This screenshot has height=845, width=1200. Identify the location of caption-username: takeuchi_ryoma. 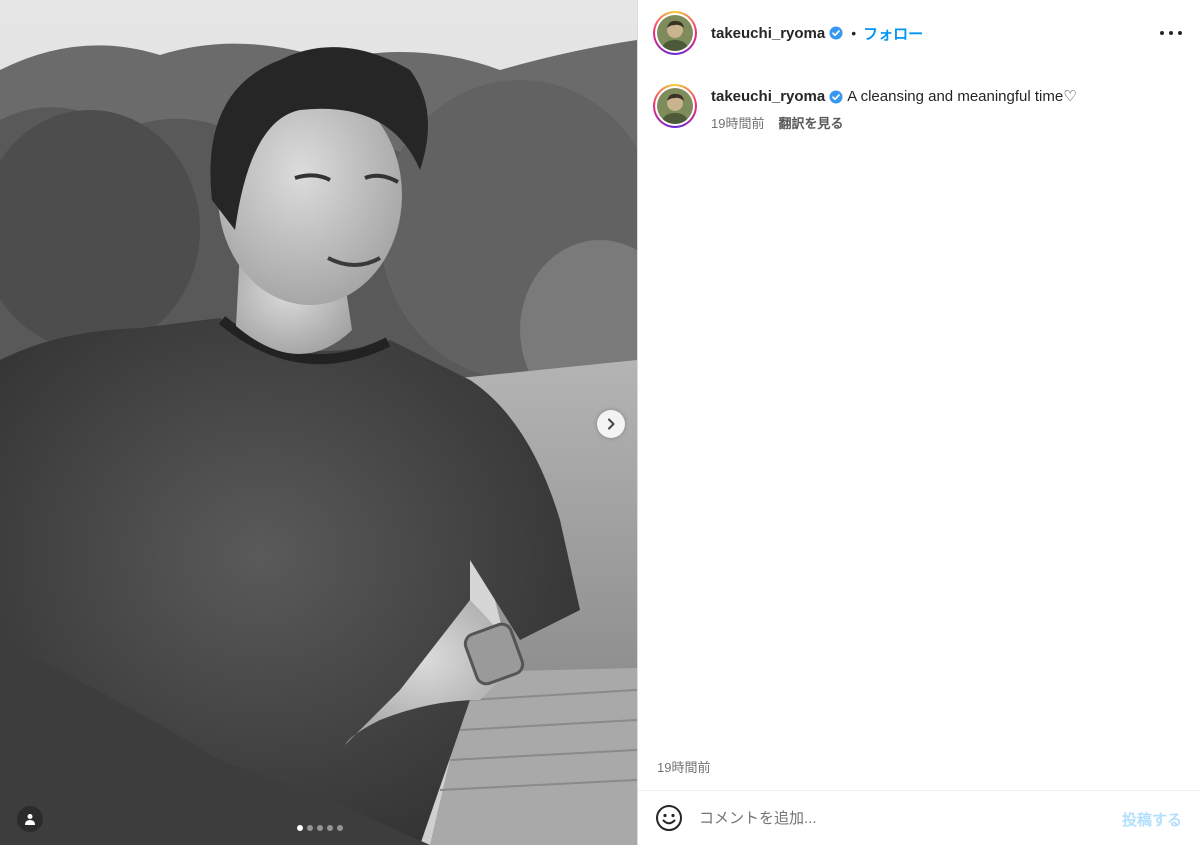
(768, 97).